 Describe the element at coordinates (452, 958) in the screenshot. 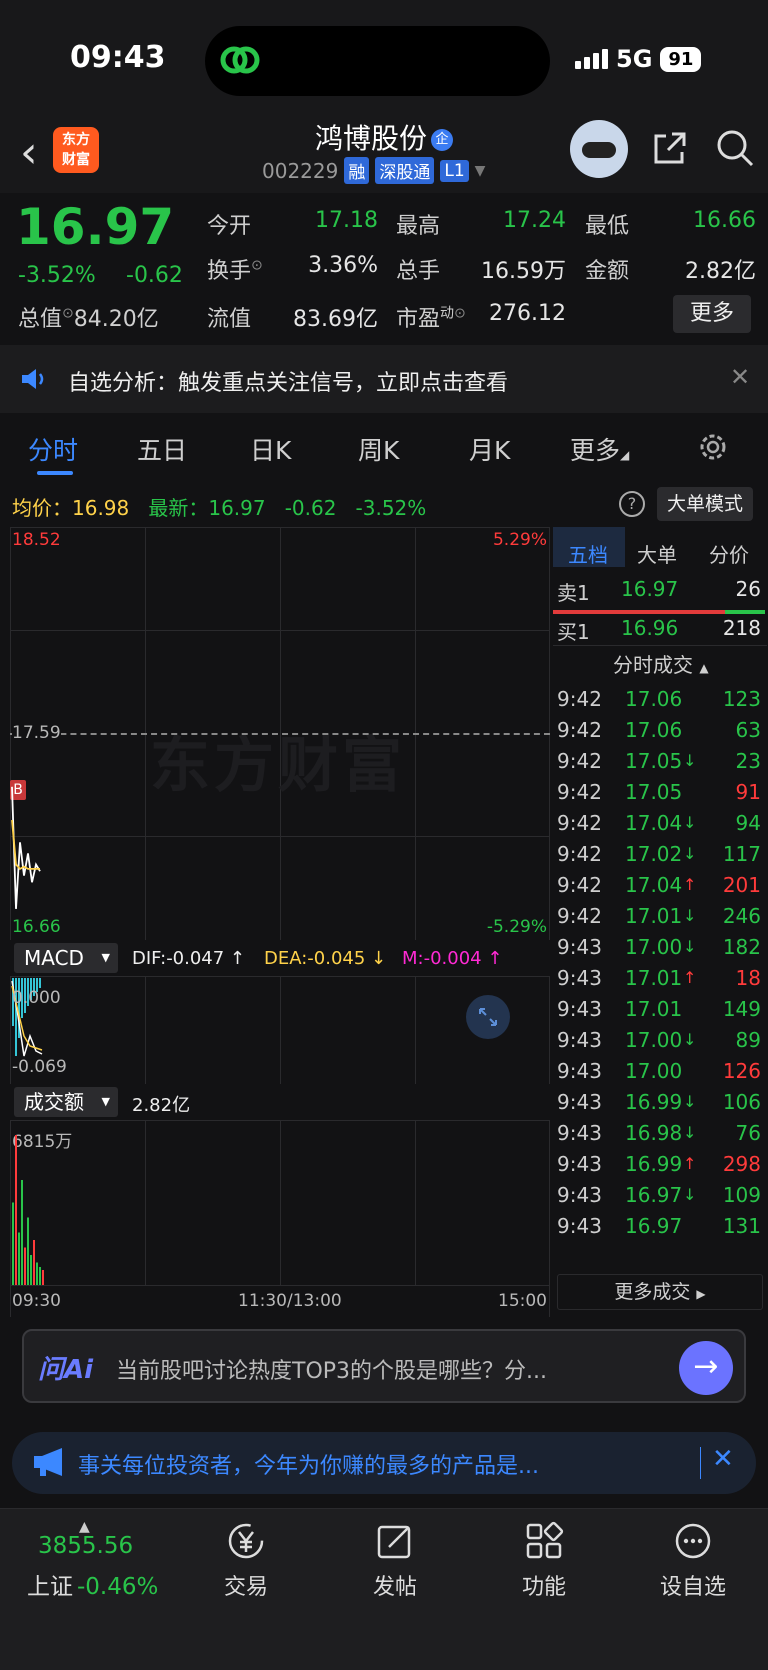

I see `m-value: M:-0.004 ↑` at that location.